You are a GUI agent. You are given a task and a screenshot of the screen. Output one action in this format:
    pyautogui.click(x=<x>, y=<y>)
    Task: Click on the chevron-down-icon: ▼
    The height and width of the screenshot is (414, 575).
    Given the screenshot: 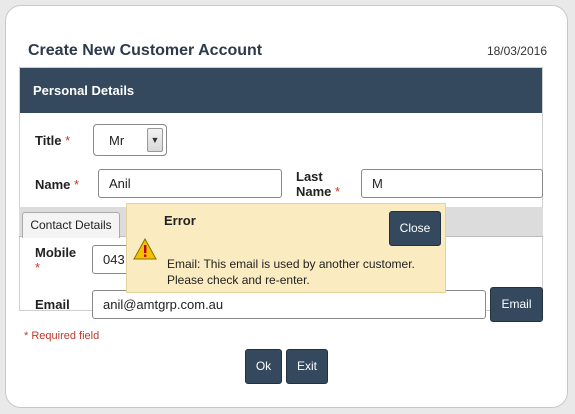 What is the action you would take?
    pyautogui.click(x=155, y=140)
    